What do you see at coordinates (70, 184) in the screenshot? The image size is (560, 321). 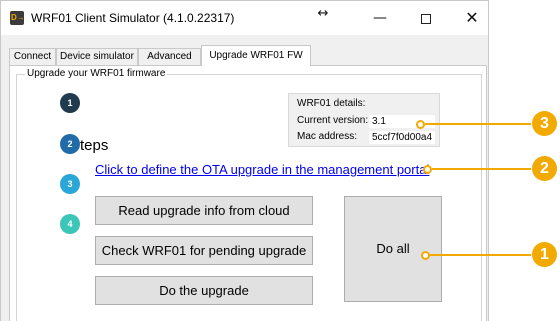 I see `step-3-badge: 3` at bounding box center [70, 184].